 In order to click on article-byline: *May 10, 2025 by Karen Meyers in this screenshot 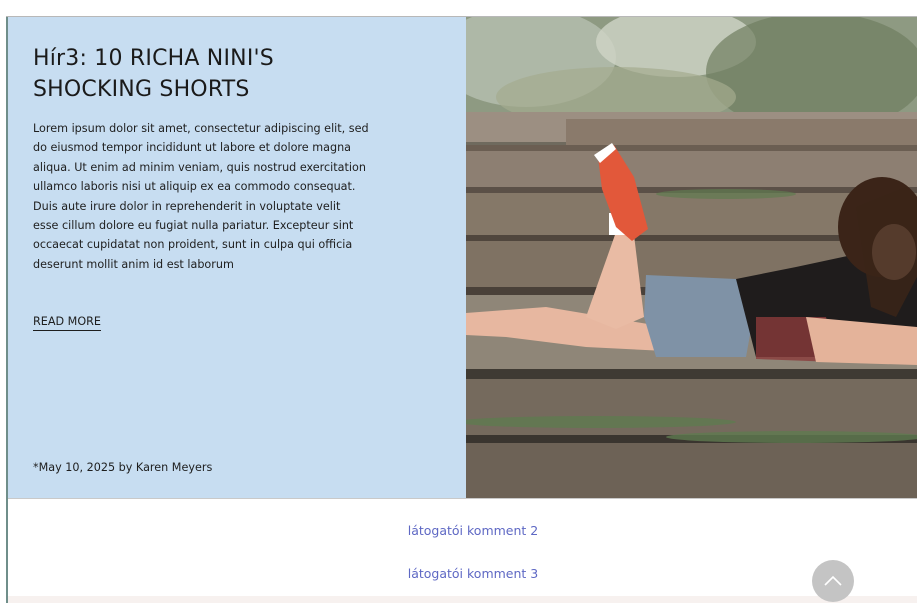, I will do `click(123, 467)`.